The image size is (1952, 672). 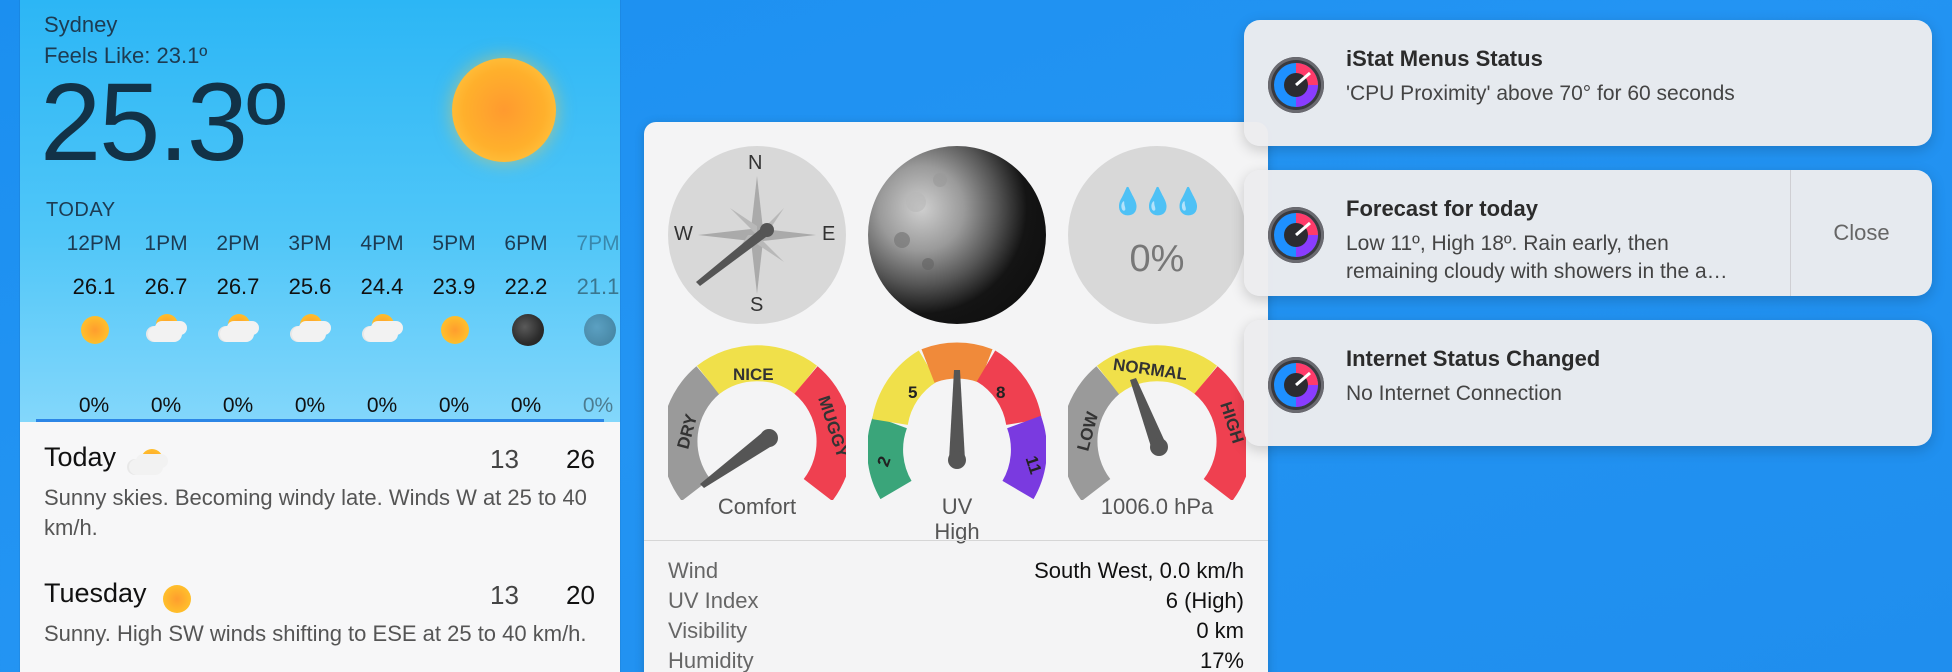 I want to click on hour-column: 5PM 23.9 0%, so click(x=454, y=325).